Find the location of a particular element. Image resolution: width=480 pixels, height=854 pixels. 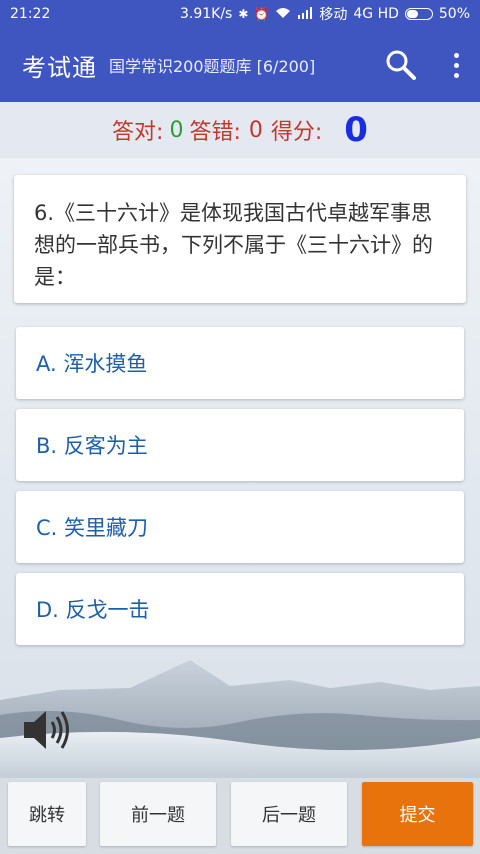

status-bar: 21:22 3.91K/s ✱ ⏰ 移动 4G HD 50% is located at coordinates (240, 14).